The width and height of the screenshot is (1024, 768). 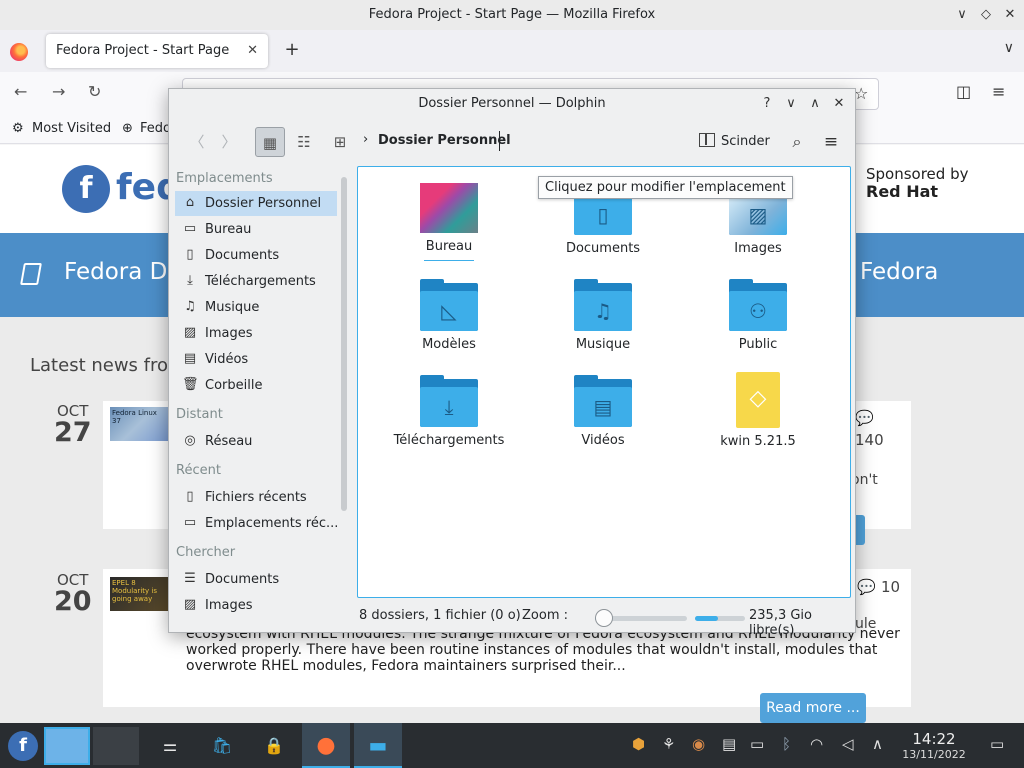 I want to click on folder-public-icon: ⚇, so click(x=758, y=305).